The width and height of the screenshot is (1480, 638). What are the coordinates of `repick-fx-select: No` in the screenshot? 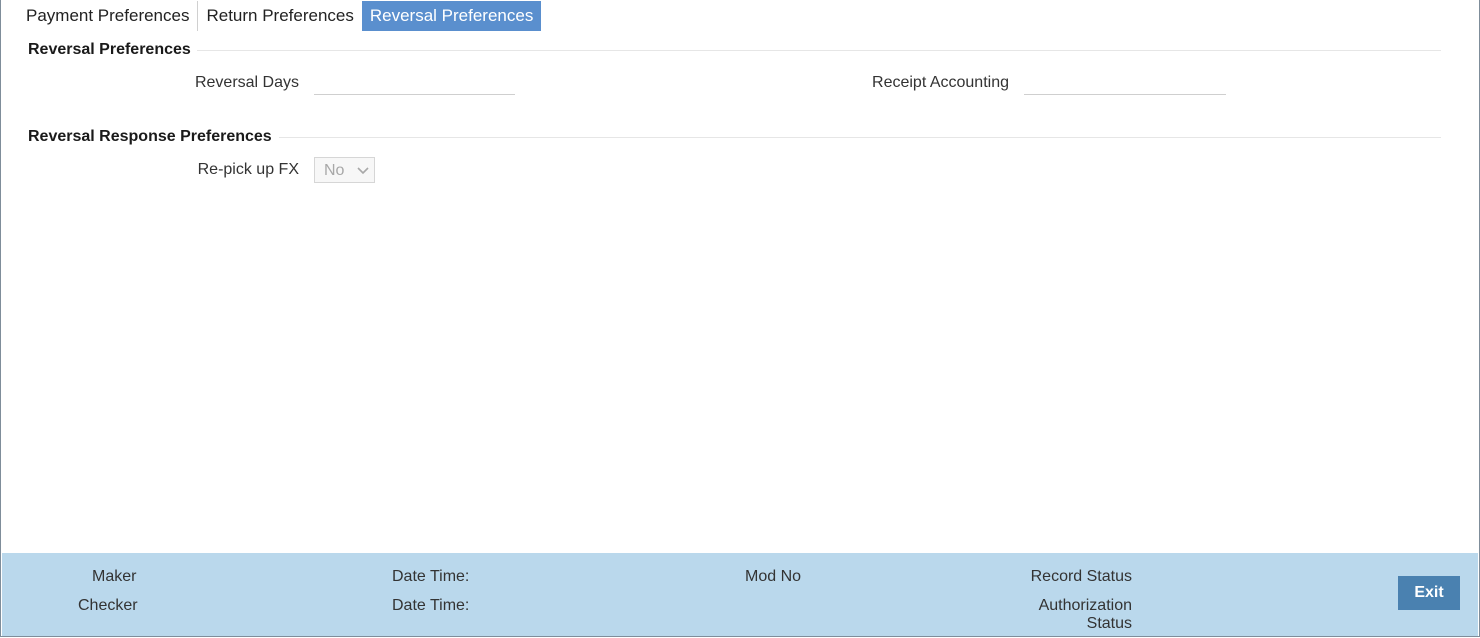 It's located at (344, 170).